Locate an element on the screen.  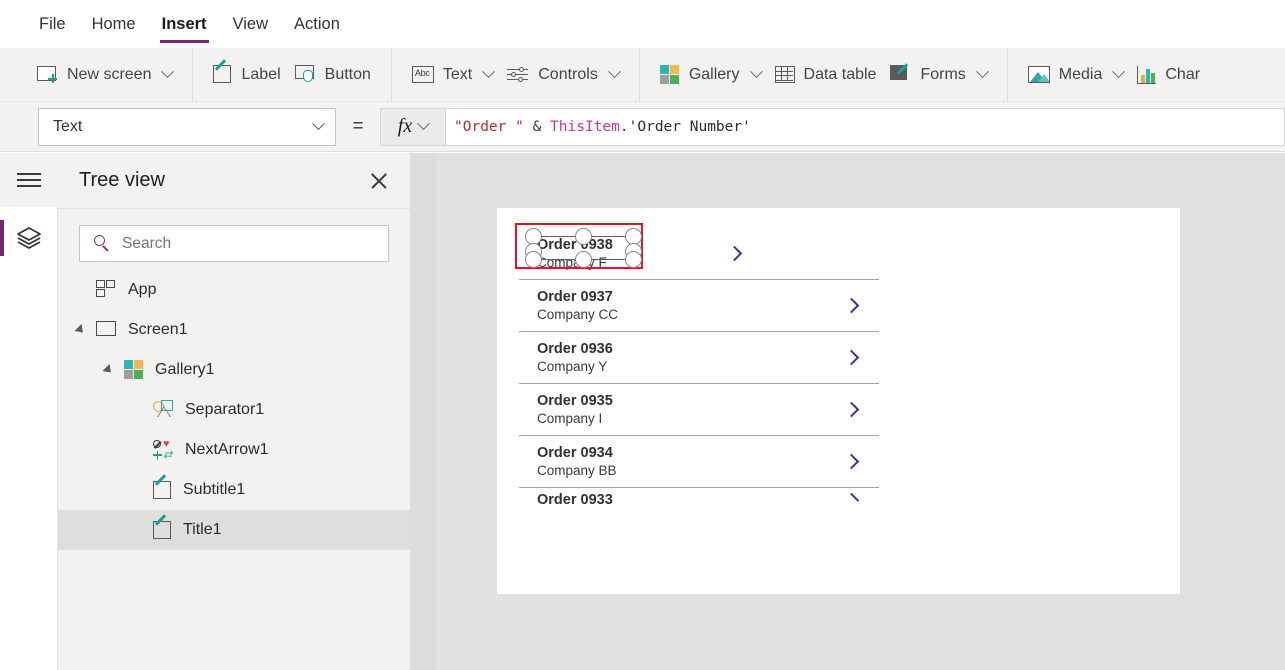
subtitle-label: Company BB is located at coordinates (577, 470).